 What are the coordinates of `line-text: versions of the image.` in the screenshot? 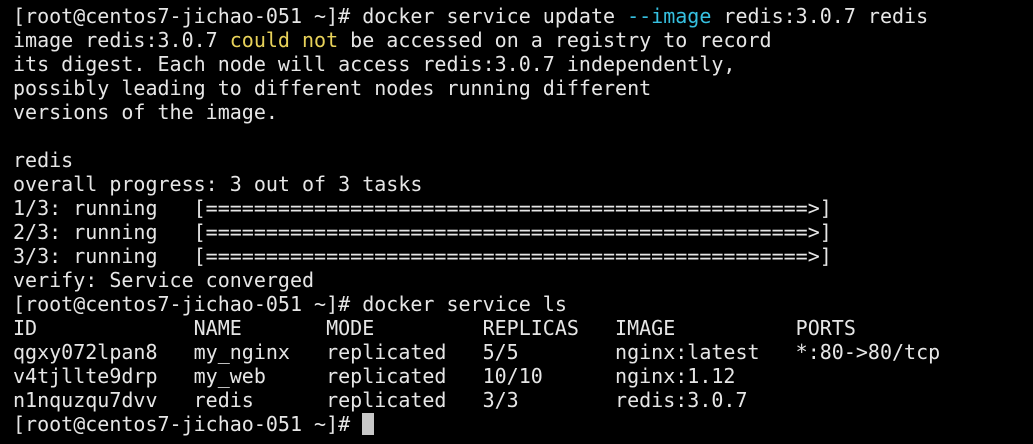 It's located at (145, 112).